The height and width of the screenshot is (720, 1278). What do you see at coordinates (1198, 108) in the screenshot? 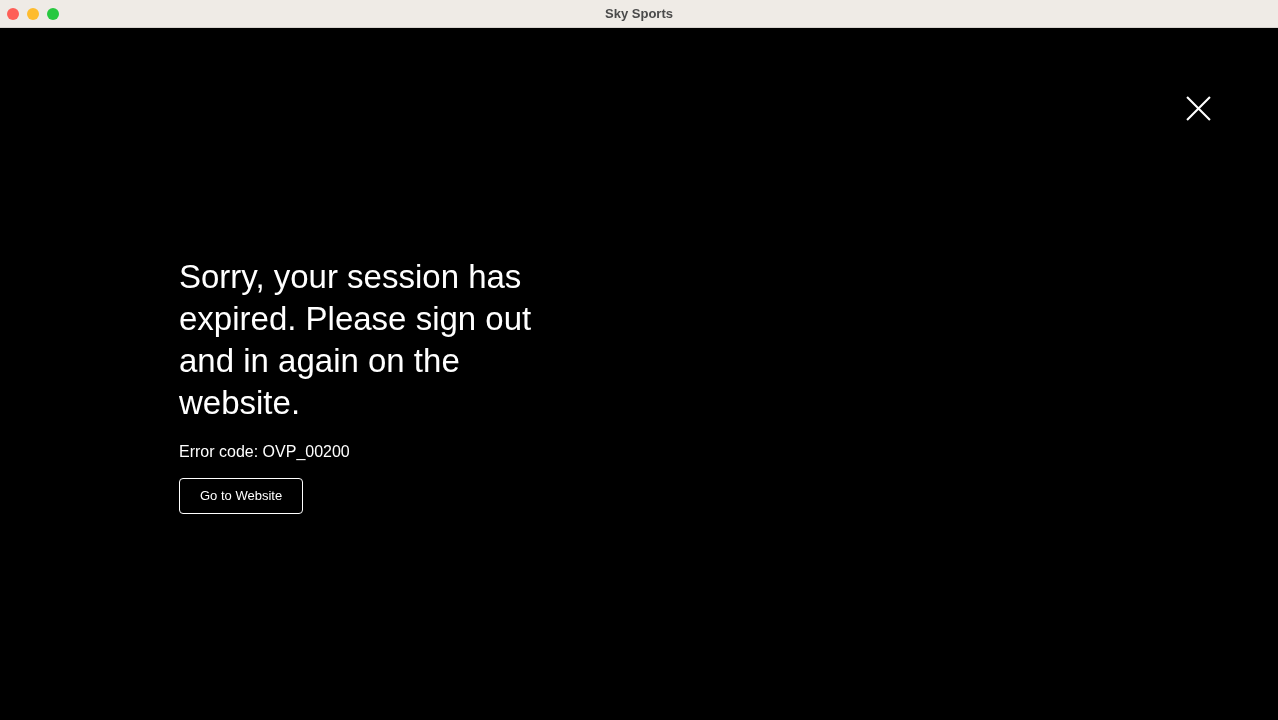
I see `close-icon` at bounding box center [1198, 108].